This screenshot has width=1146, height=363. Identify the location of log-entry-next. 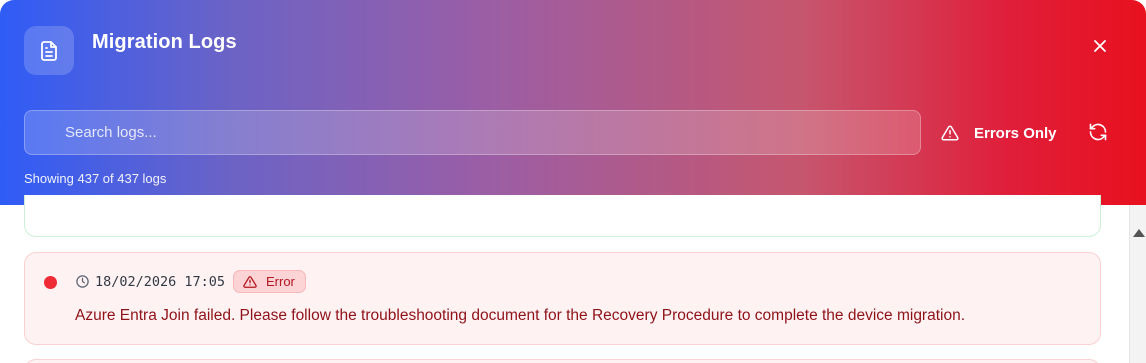
(562, 361).